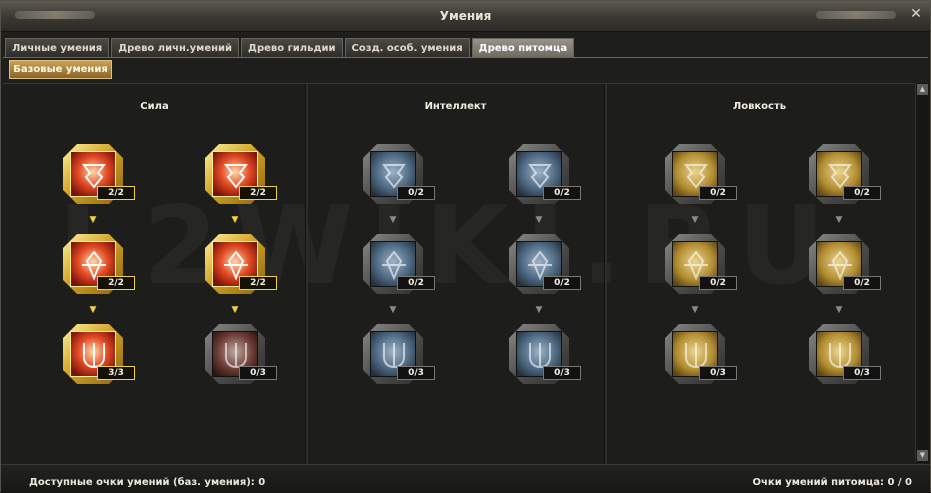 The height and width of the screenshot is (493, 931). I want to click on skill-slot: 3/3, so click(99, 354).